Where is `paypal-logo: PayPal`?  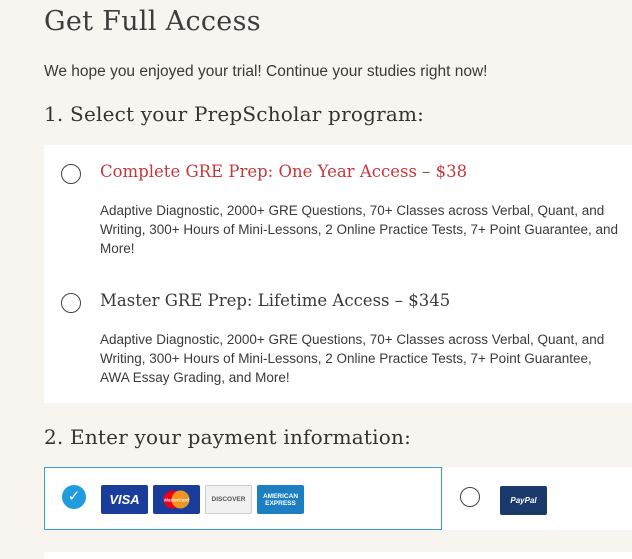
paypal-logo: PayPal is located at coordinates (523, 500).